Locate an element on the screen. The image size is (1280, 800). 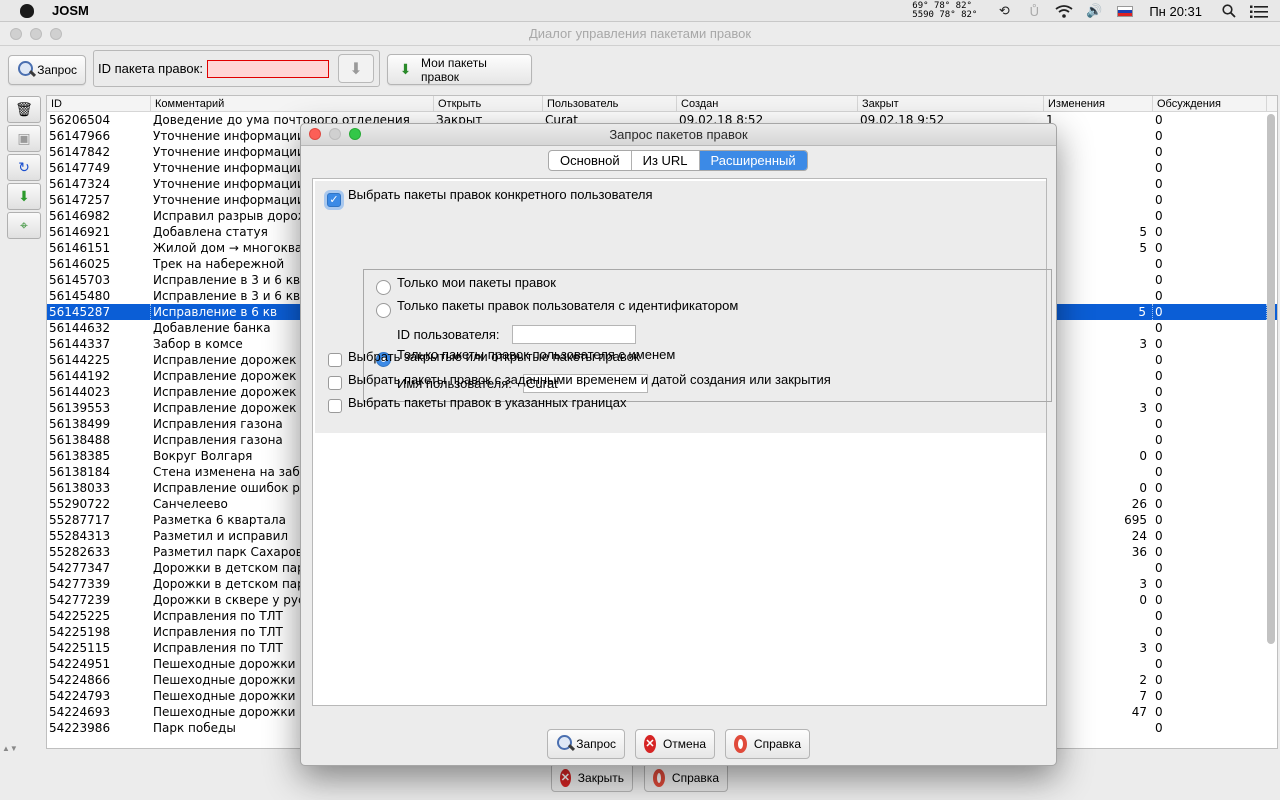
open-closed-checkbox is located at coordinates (335, 360).